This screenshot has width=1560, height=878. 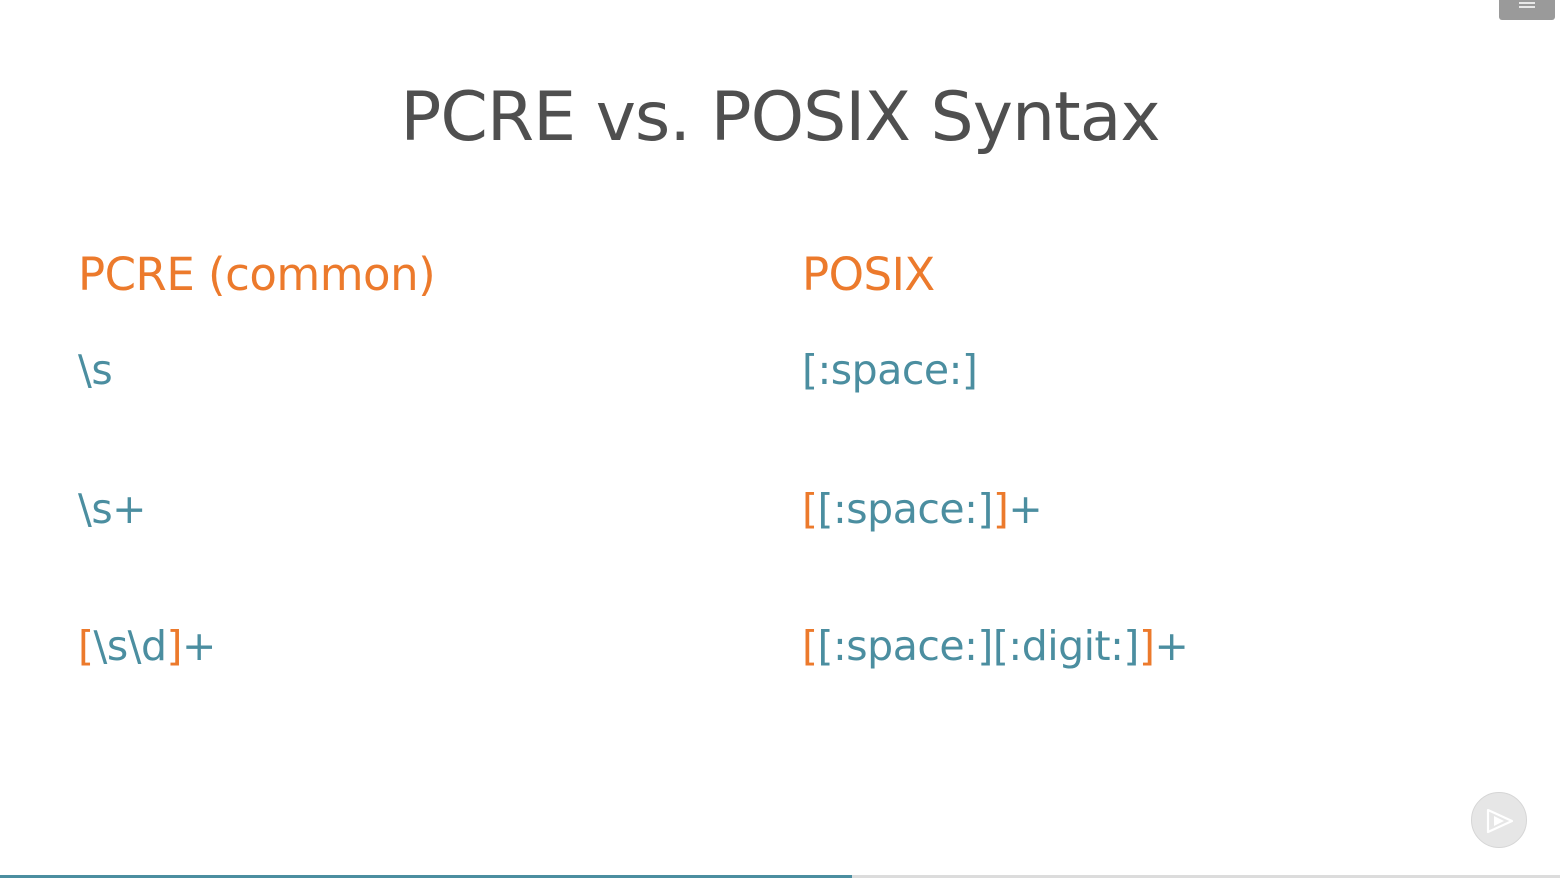 I want to click on code-segment: \s, so click(x=95, y=370).